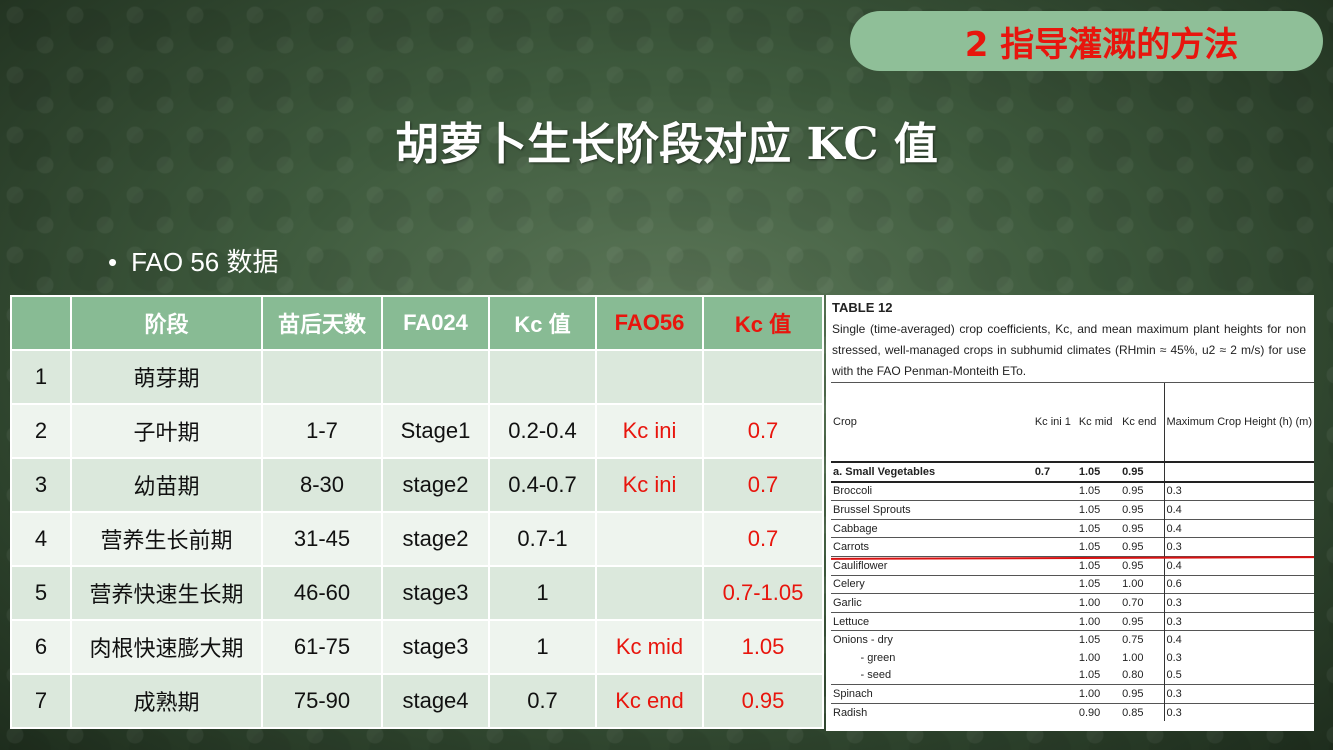 The width and height of the screenshot is (1333, 750). What do you see at coordinates (1072, 547) in the screenshot?
I see `fao-row-carrots: Carrots 1.05 0.95 0.3` at bounding box center [1072, 547].